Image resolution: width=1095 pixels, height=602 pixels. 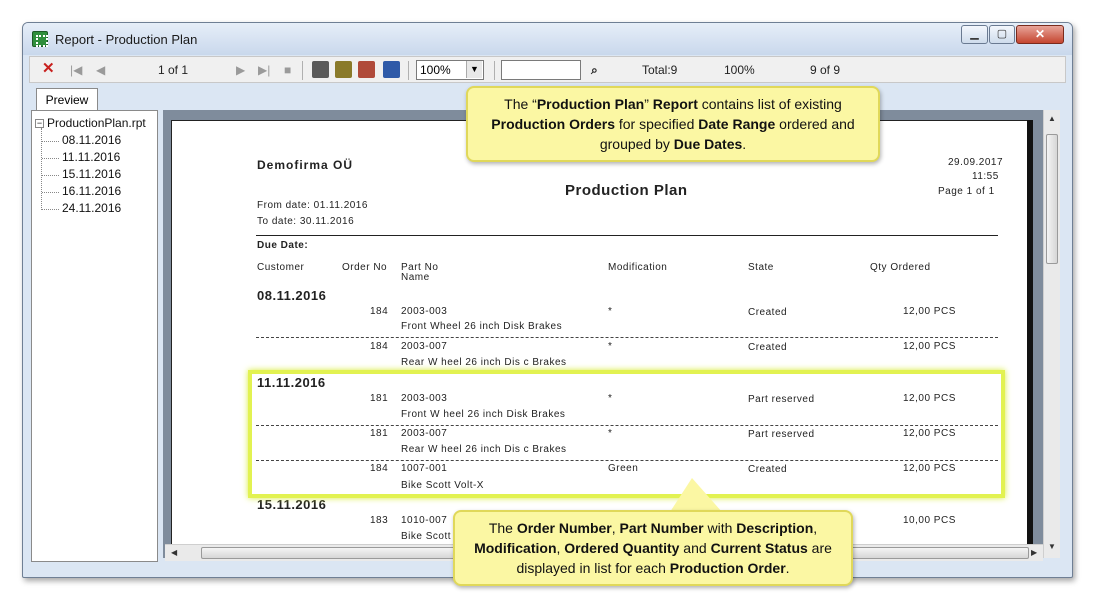 I want to click on scroll-up-icon: ▲, so click(x=1052, y=118).